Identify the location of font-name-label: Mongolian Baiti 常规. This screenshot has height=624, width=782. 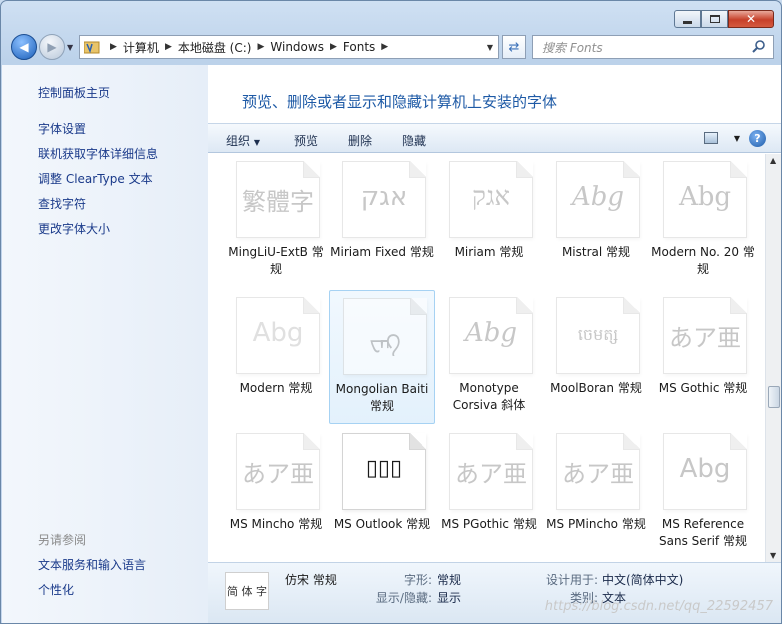
(382, 397).